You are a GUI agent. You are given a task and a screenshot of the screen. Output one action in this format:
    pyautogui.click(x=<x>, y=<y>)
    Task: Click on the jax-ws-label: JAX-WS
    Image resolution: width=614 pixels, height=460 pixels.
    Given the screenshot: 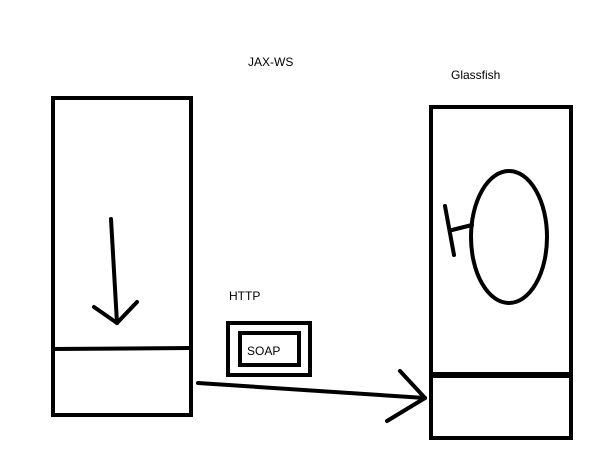 What is the action you would take?
    pyautogui.click(x=270, y=62)
    